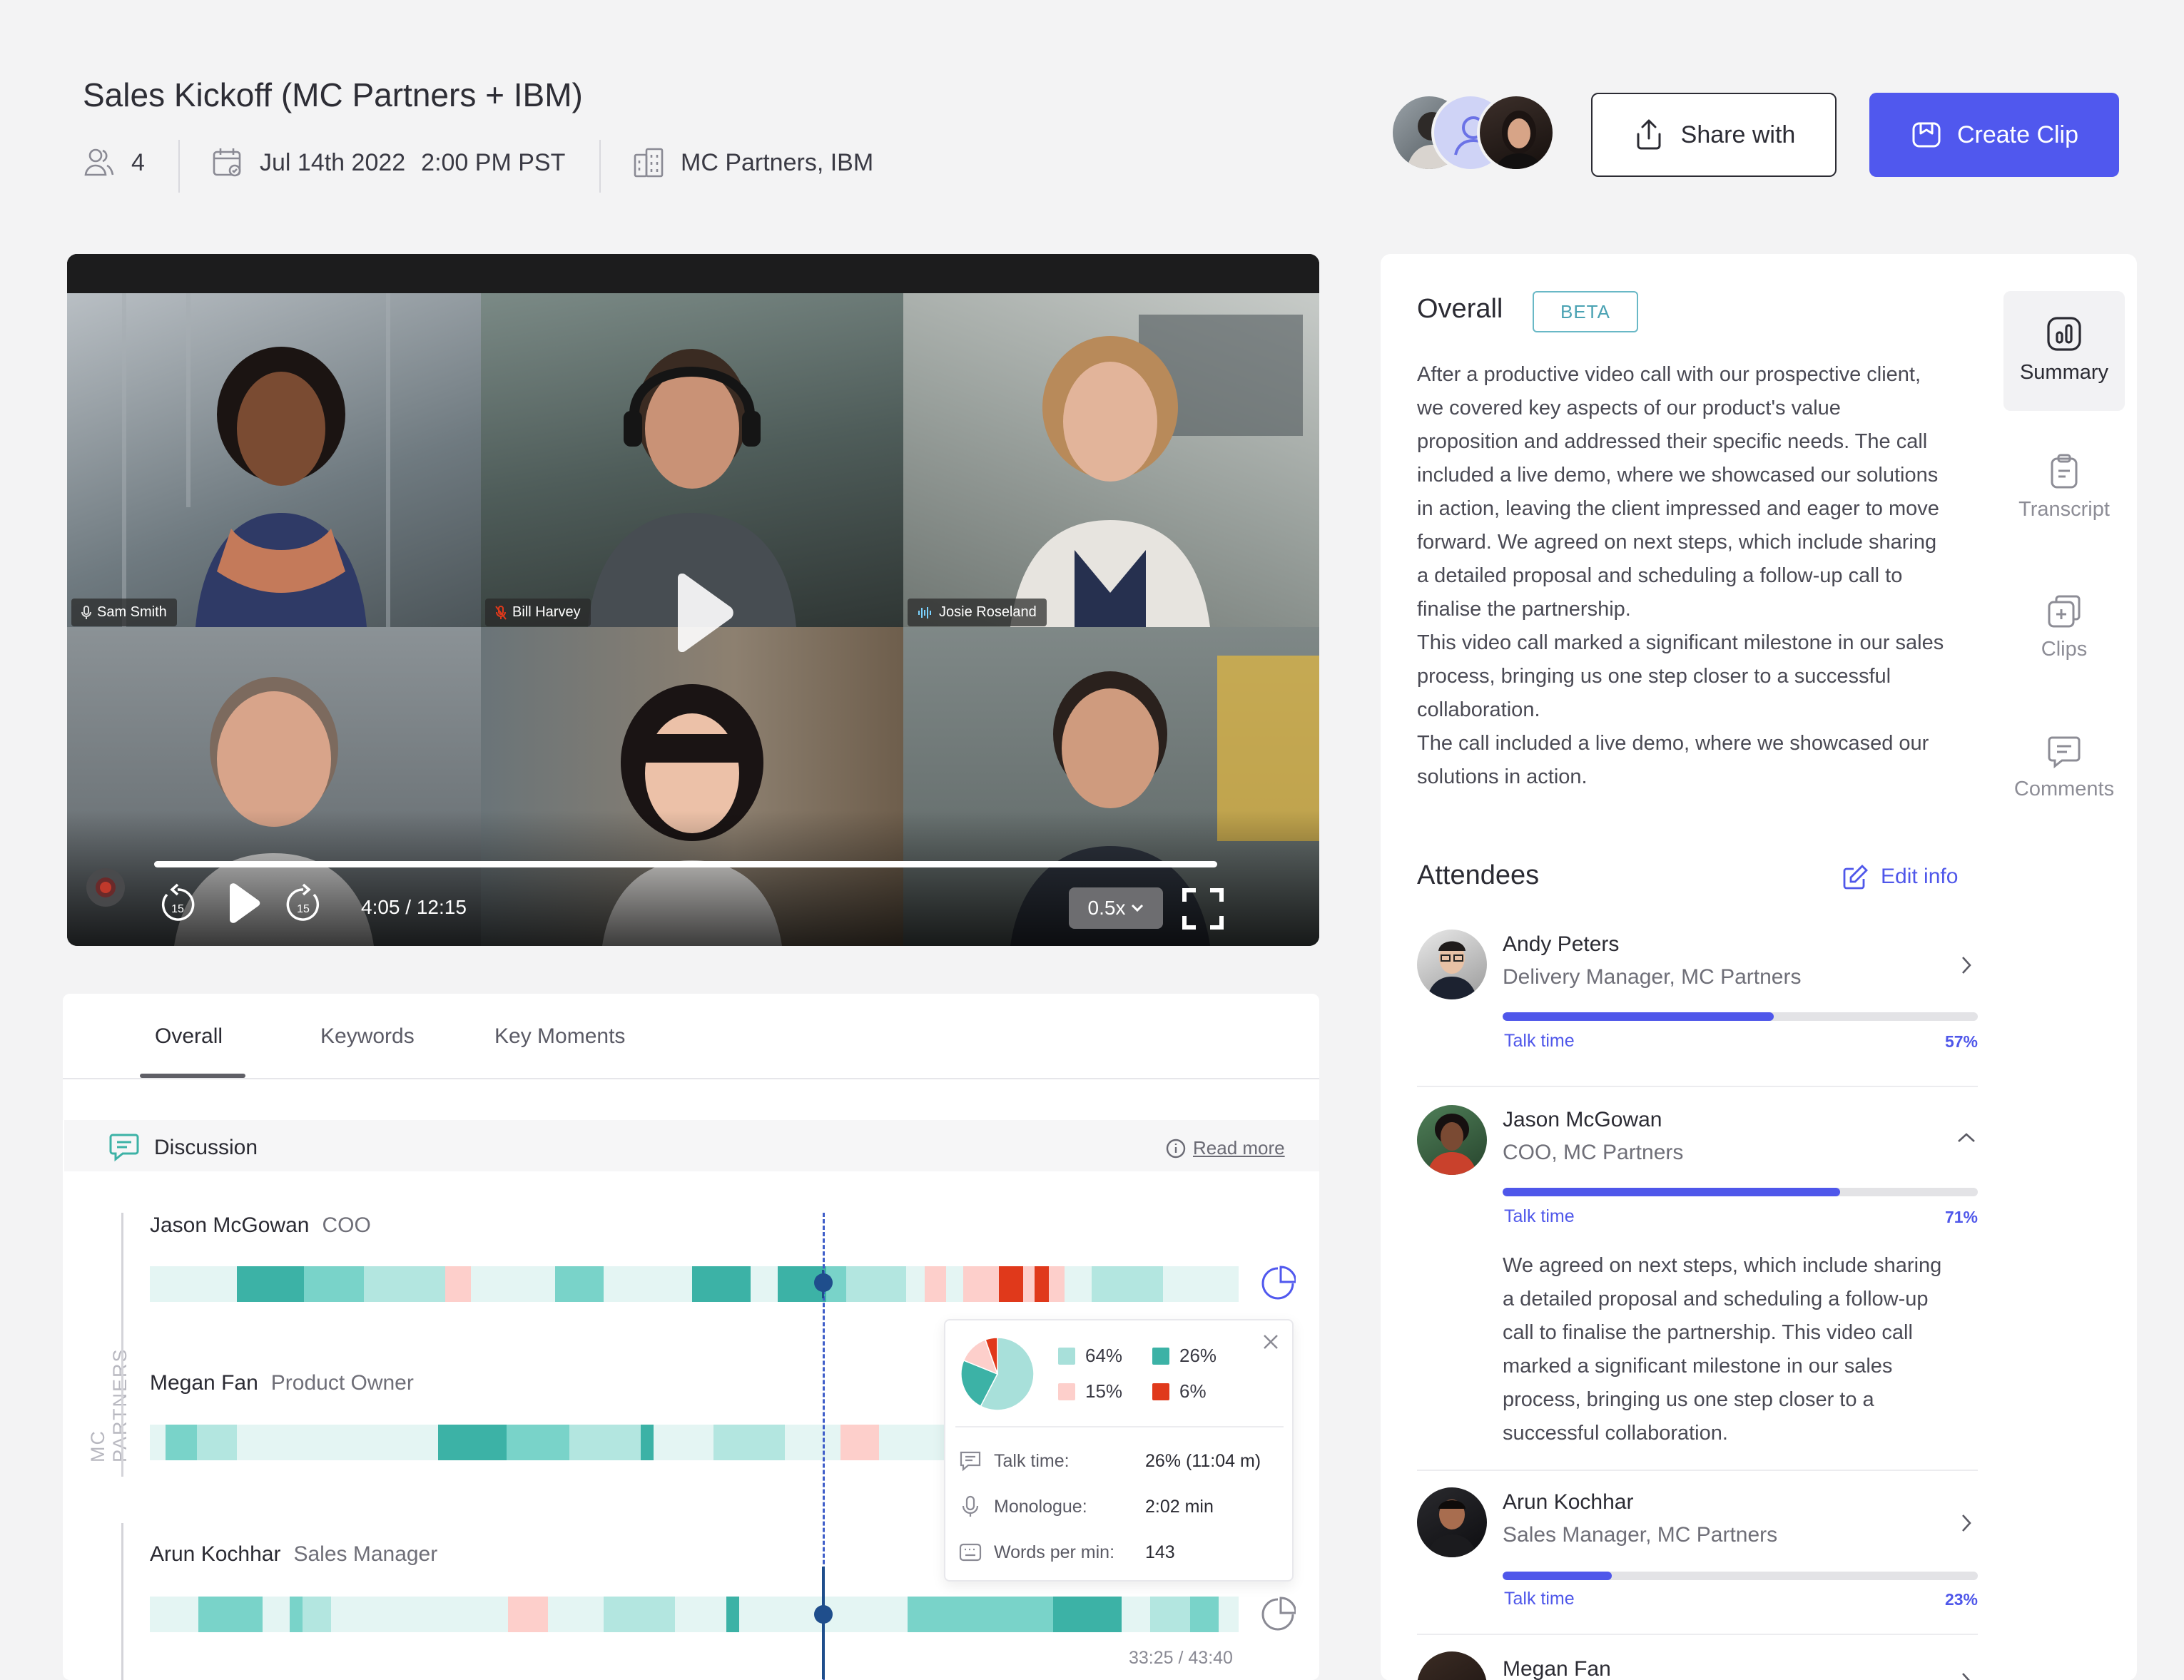 The width and height of the screenshot is (2184, 1680). What do you see at coordinates (648, 162) in the screenshot?
I see `building-icon` at bounding box center [648, 162].